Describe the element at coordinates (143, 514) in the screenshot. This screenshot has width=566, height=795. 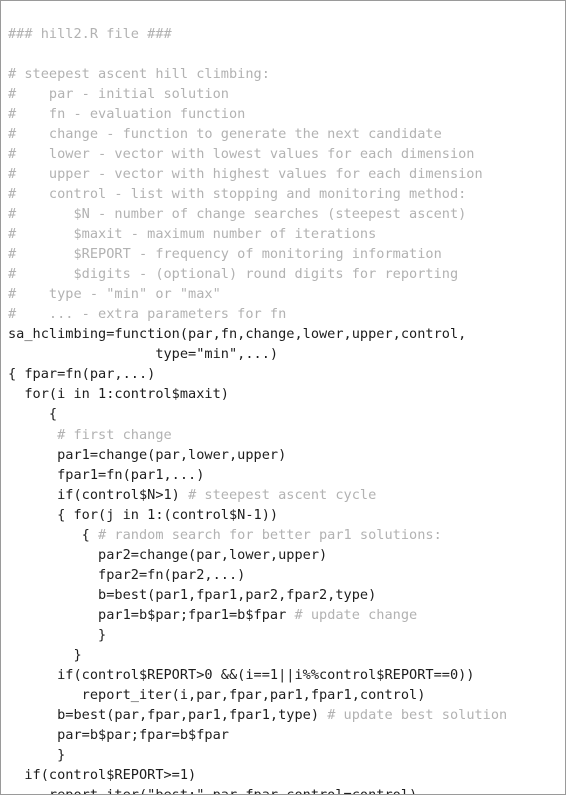
I see `code-token: { for(j in 1:(control$N-1))` at that location.